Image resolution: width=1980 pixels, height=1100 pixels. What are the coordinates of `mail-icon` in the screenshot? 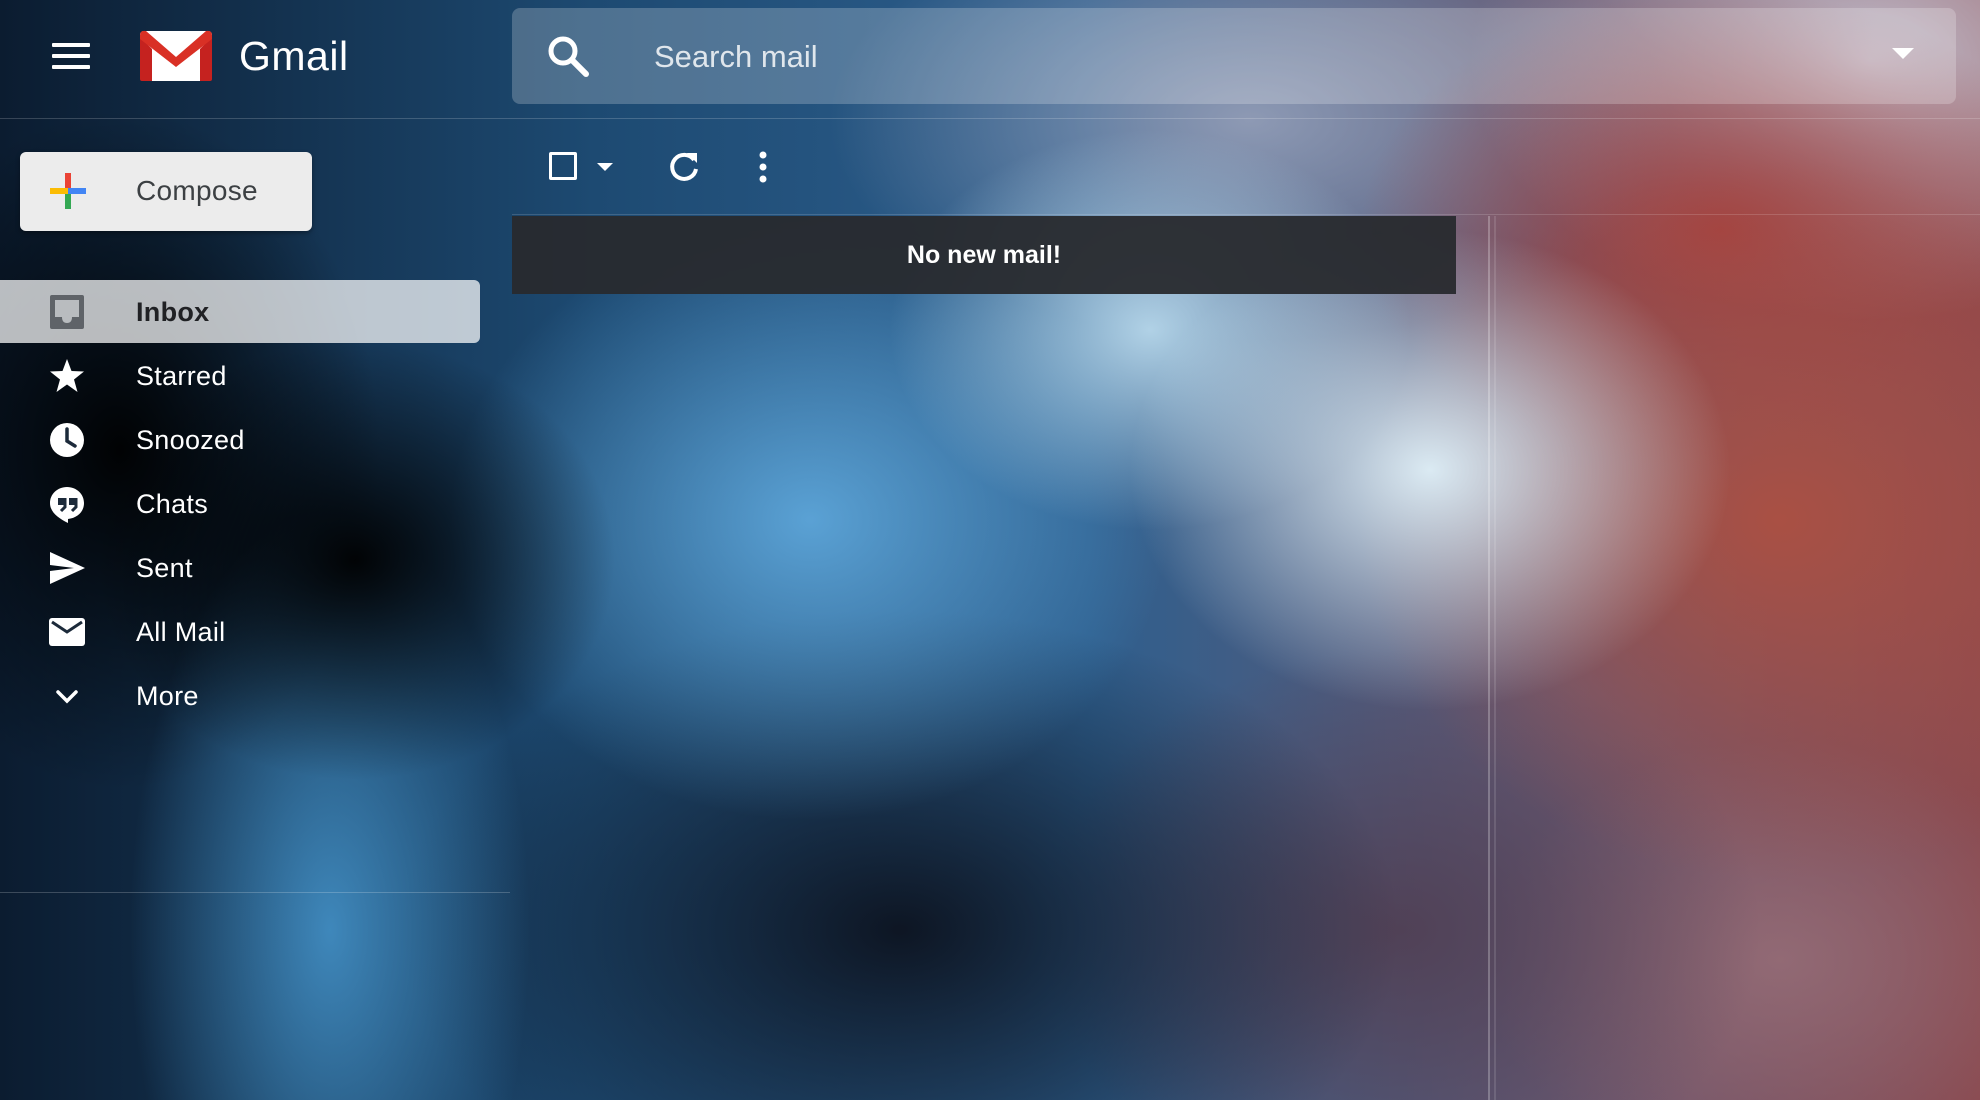 It's located at (67, 632).